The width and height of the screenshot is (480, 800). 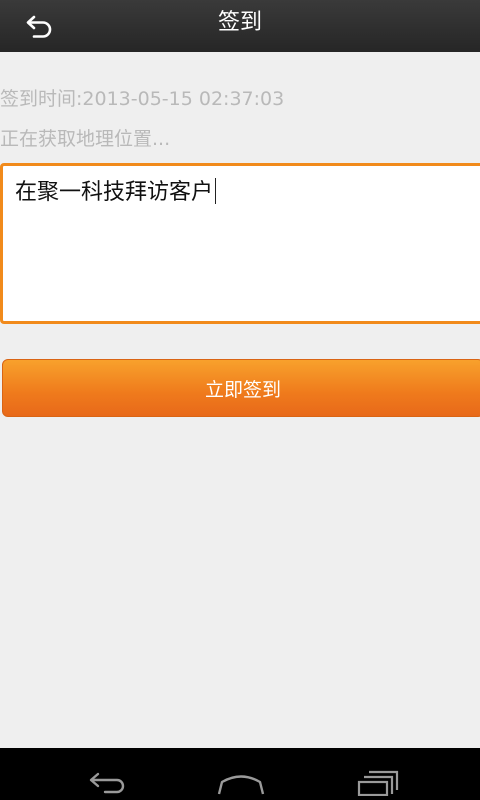 What do you see at coordinates (239, 22) in the screenshot?
I see `page-title: 签到` at bounding box center [239, 22].